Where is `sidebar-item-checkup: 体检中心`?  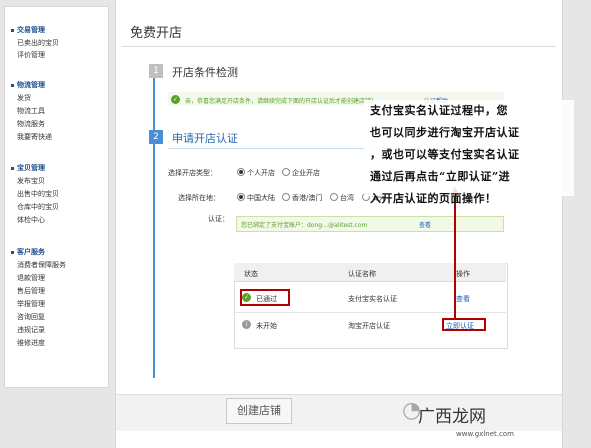 sidebar-item-checkup: 体检中心 is located at coordinates (31, 220).